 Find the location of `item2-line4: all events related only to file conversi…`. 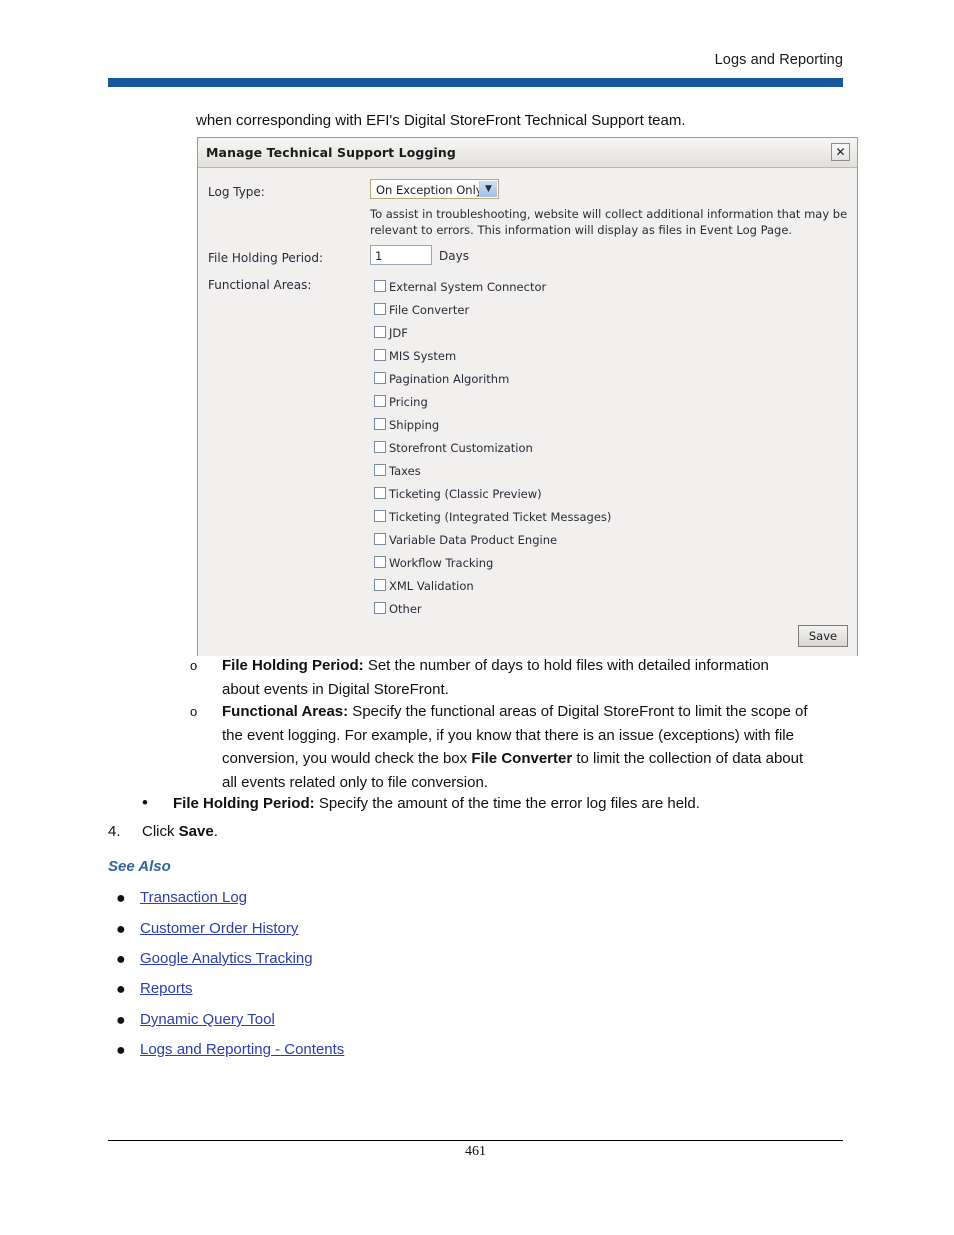

item2-line4: all events related only to file conversi… is located at coordinates (355, 782).